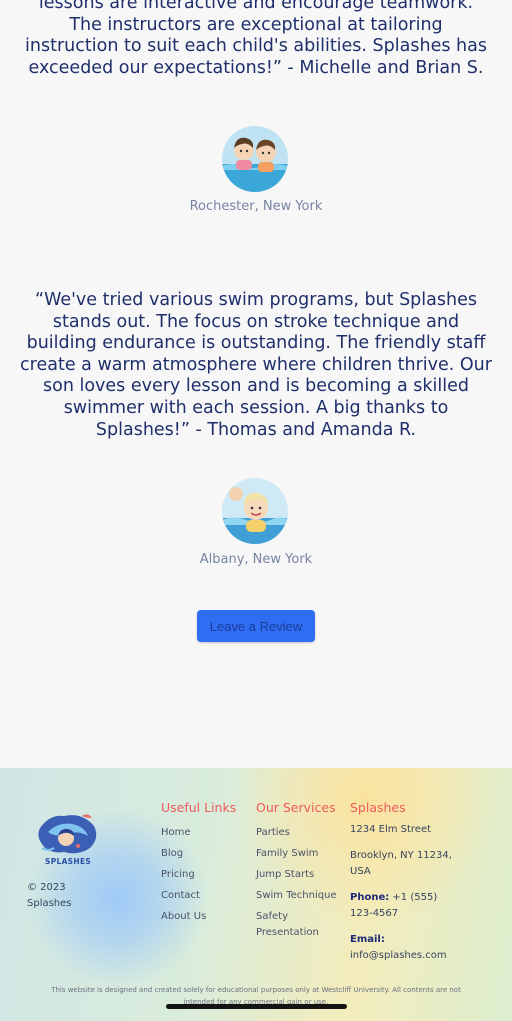 The width and height of the screenshot is (512, 1021). What do you see at coordinates (256, 626) in the screenshot?
I see `leave-review-button: Leave a Review` at bounding box center [256, 626].